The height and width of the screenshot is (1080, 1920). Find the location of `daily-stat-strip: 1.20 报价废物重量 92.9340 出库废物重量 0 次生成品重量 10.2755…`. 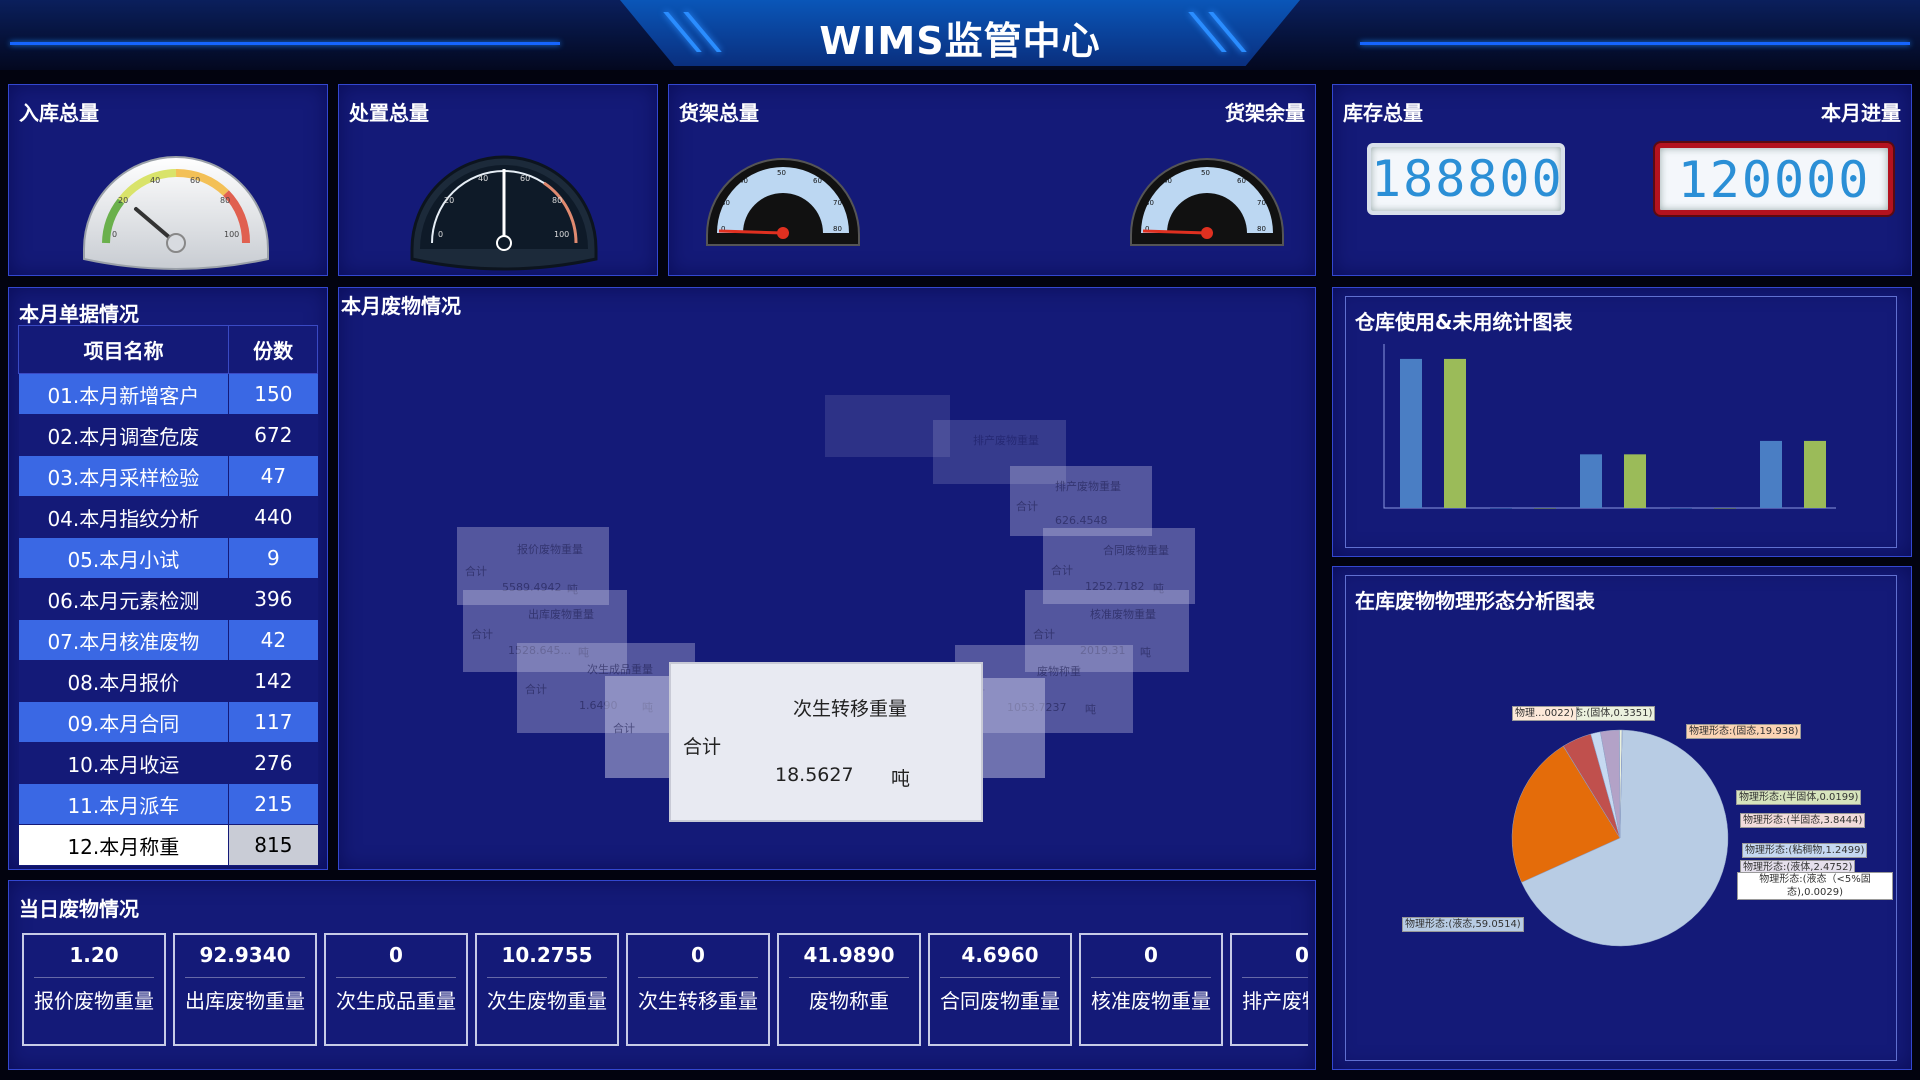

daily-stat-strip: 1.20 报价废物重量 92.9340 出库废物重量 0 次生成品重量 10.2755… is located at coordinates (664, 990).